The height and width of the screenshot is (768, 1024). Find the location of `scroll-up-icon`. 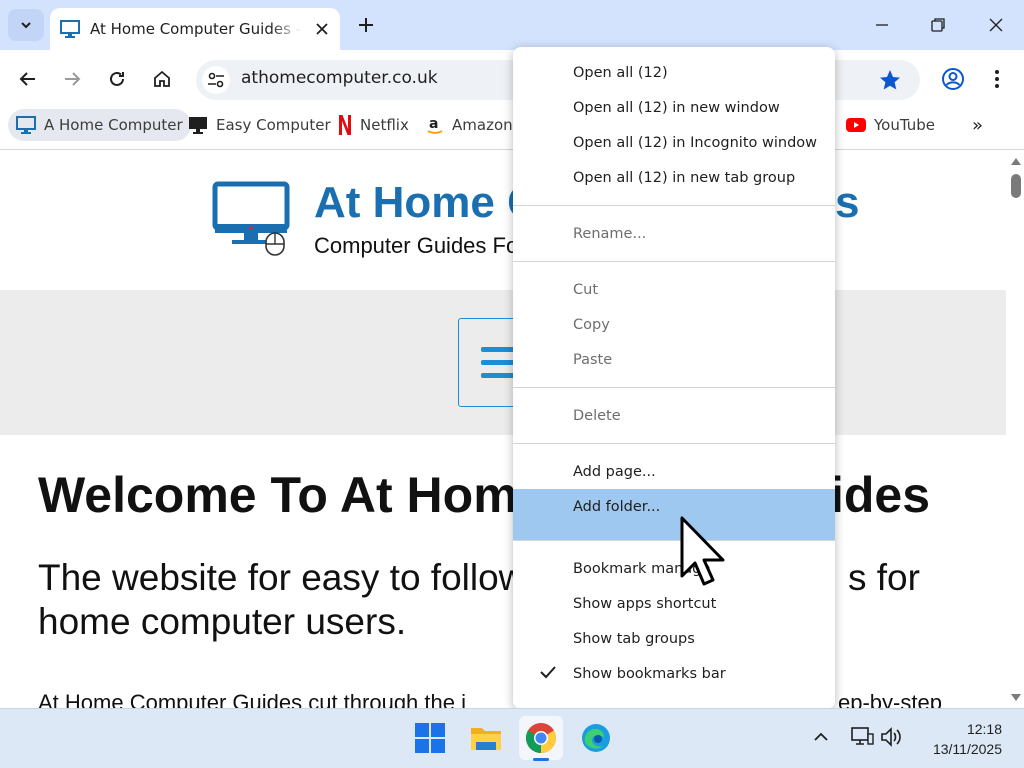

scroll-up-icon is located at coordinates (1016, 161).